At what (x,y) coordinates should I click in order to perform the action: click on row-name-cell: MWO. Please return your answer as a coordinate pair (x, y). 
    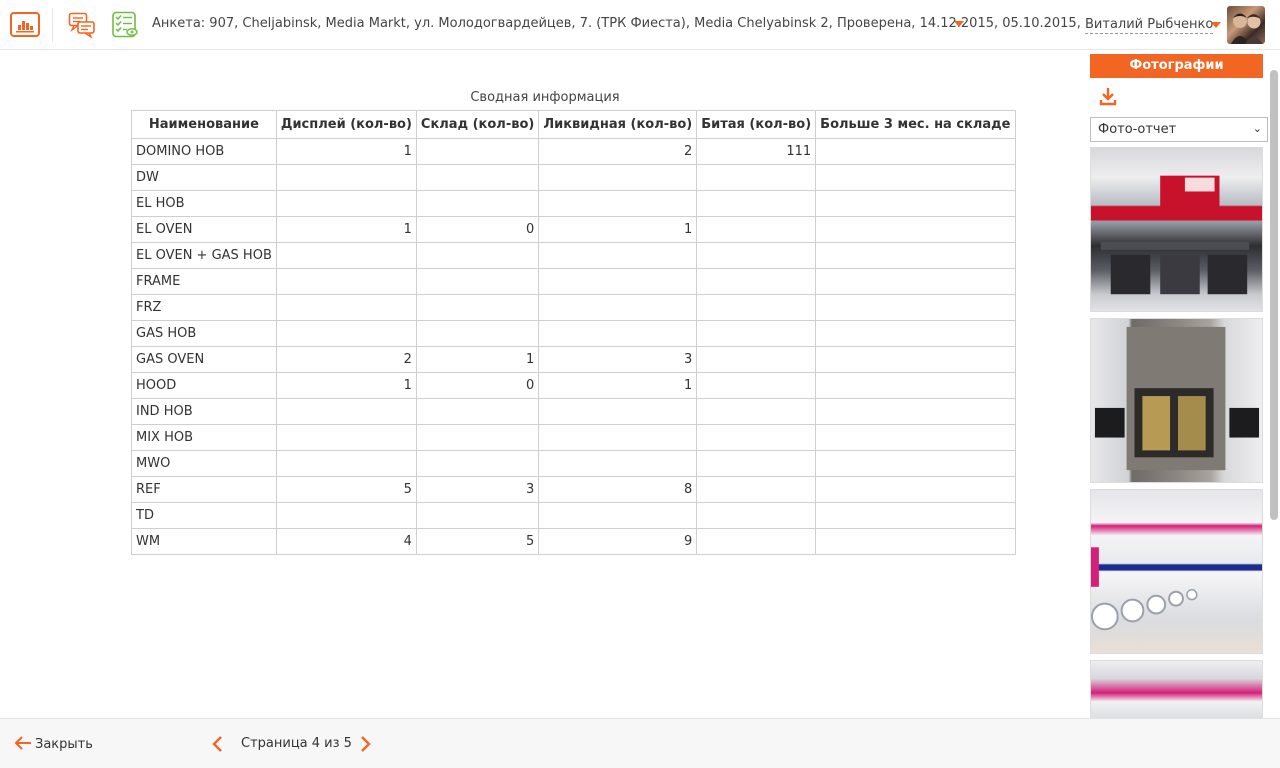
    Looking at the image, I should click on (204, 463).